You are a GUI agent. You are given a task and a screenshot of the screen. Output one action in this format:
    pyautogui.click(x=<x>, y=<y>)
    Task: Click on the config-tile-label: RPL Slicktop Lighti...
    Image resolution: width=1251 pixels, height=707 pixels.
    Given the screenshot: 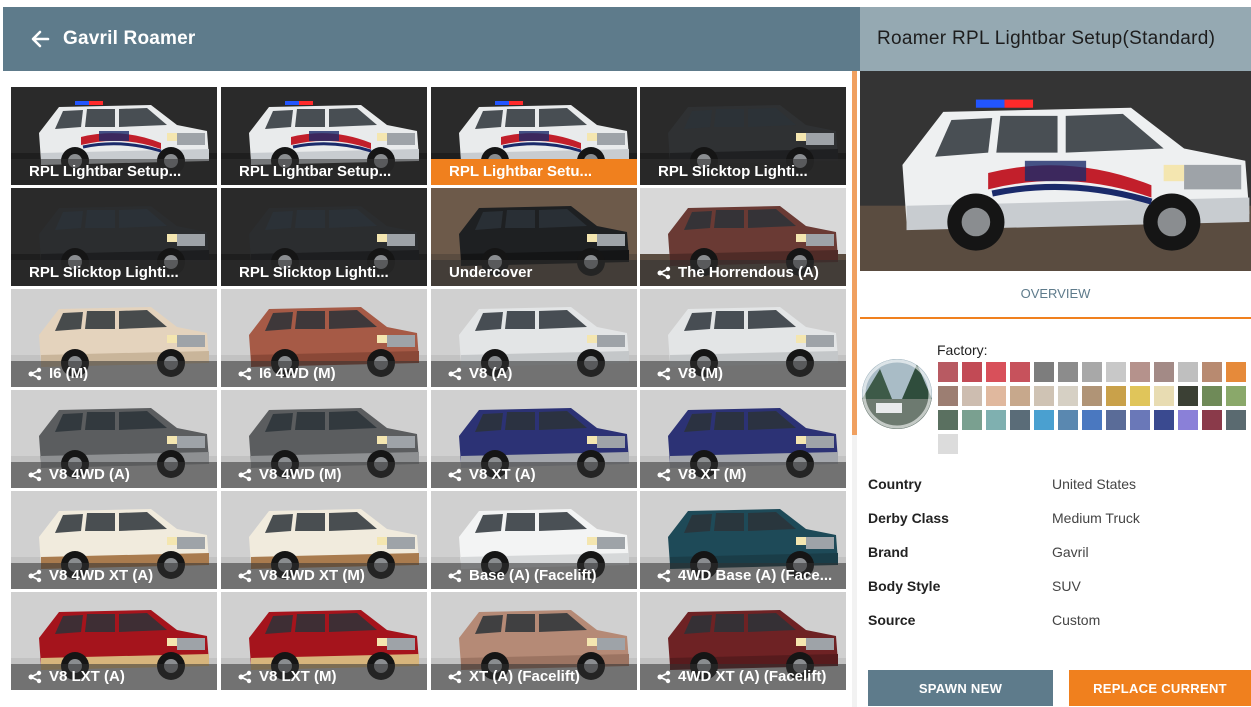 What is the action you would take?
    pyautogui.click(x=104, y=272)
    